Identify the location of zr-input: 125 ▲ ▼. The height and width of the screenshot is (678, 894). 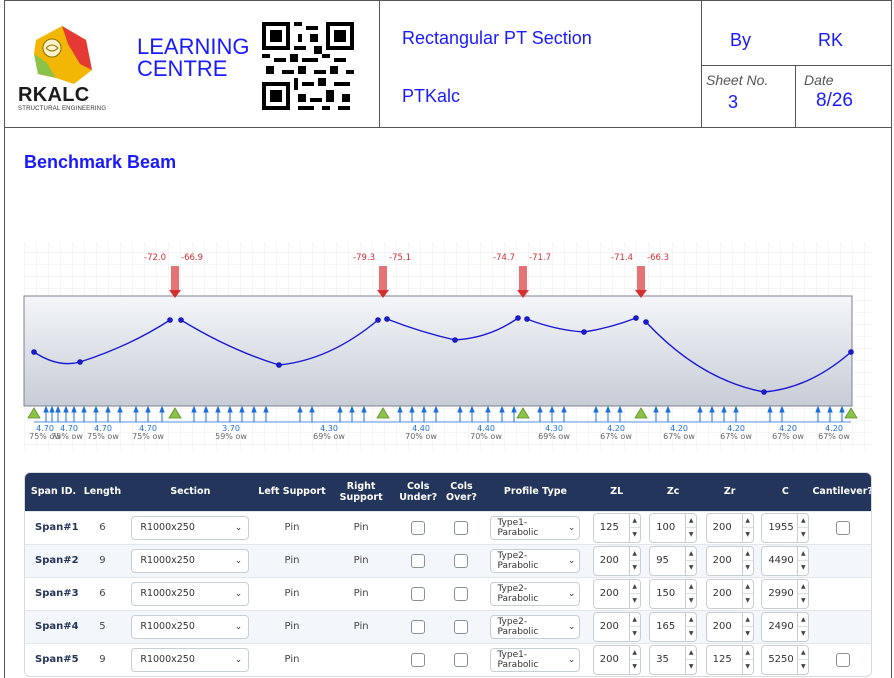
(729, 659).